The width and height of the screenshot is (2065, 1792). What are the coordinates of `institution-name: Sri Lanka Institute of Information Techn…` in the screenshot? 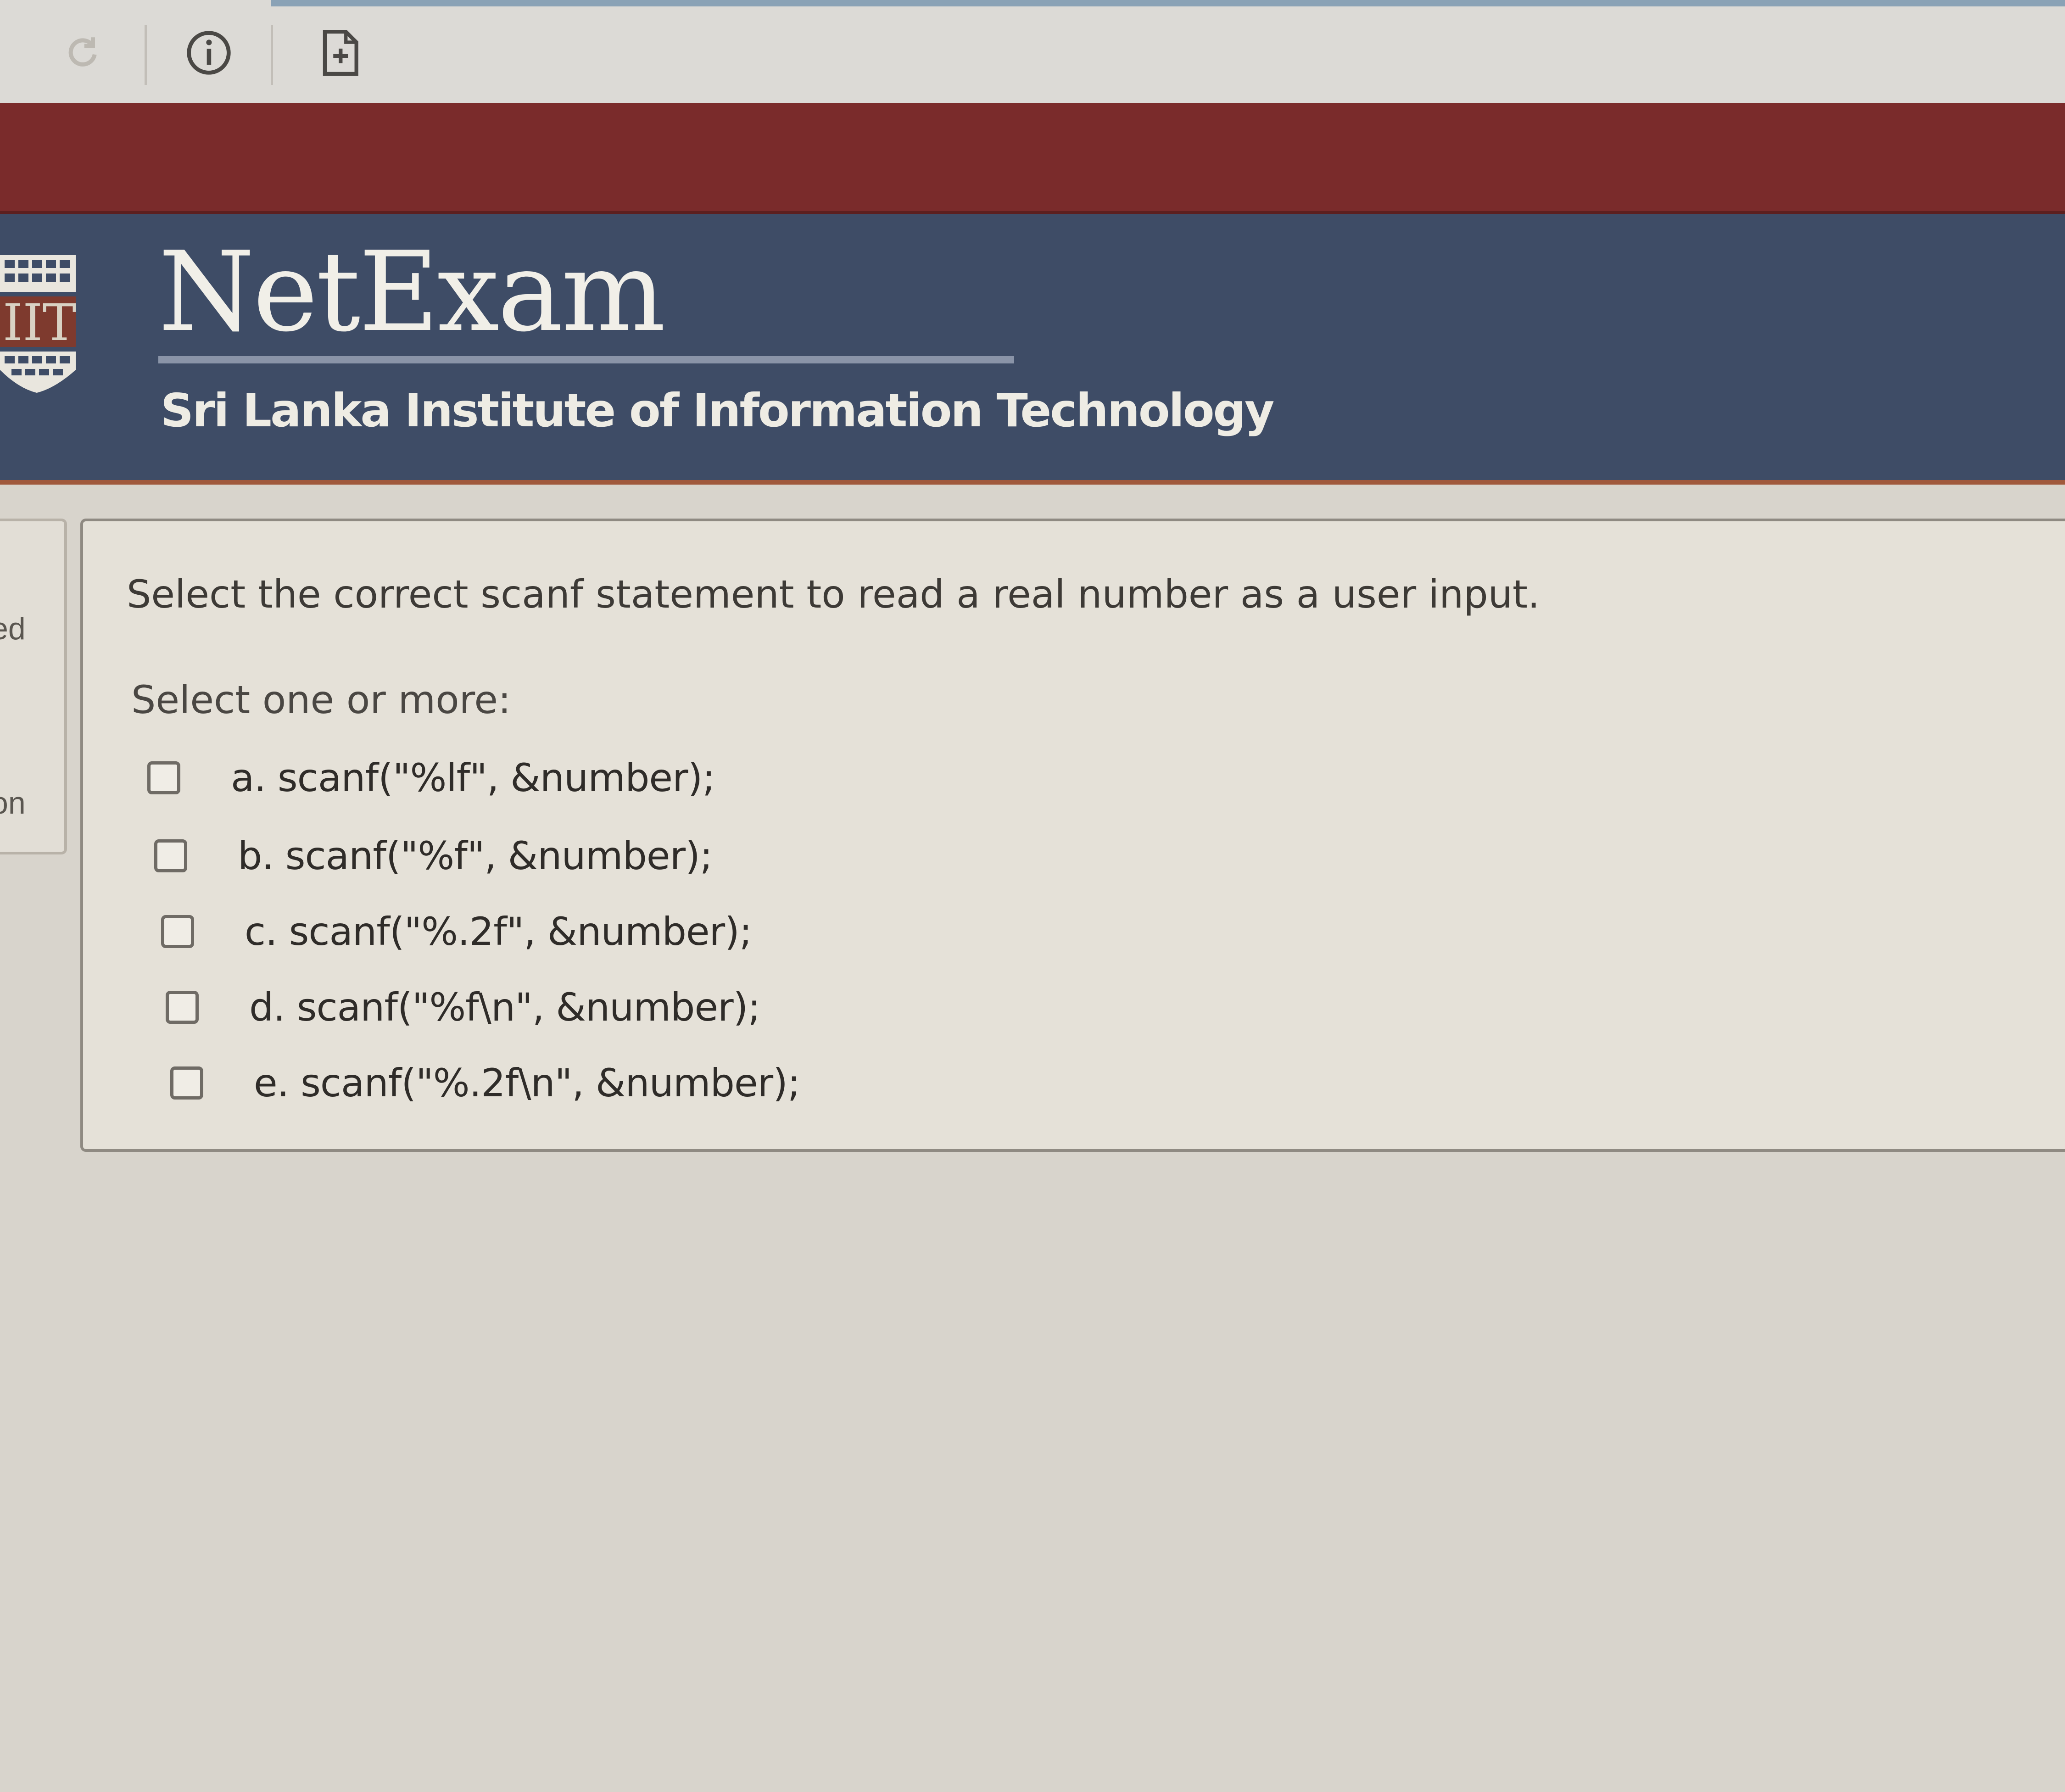 It's located at (717, 411).